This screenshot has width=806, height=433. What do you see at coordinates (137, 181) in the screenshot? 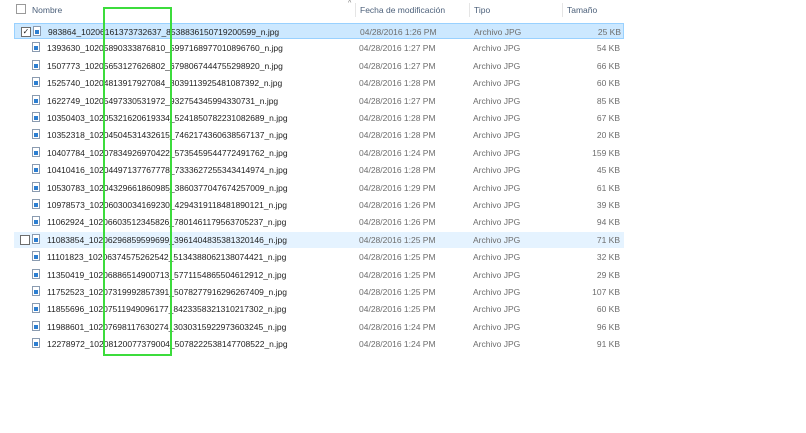
I see `highlight-annotation-box` at bounding box center [137, 181].